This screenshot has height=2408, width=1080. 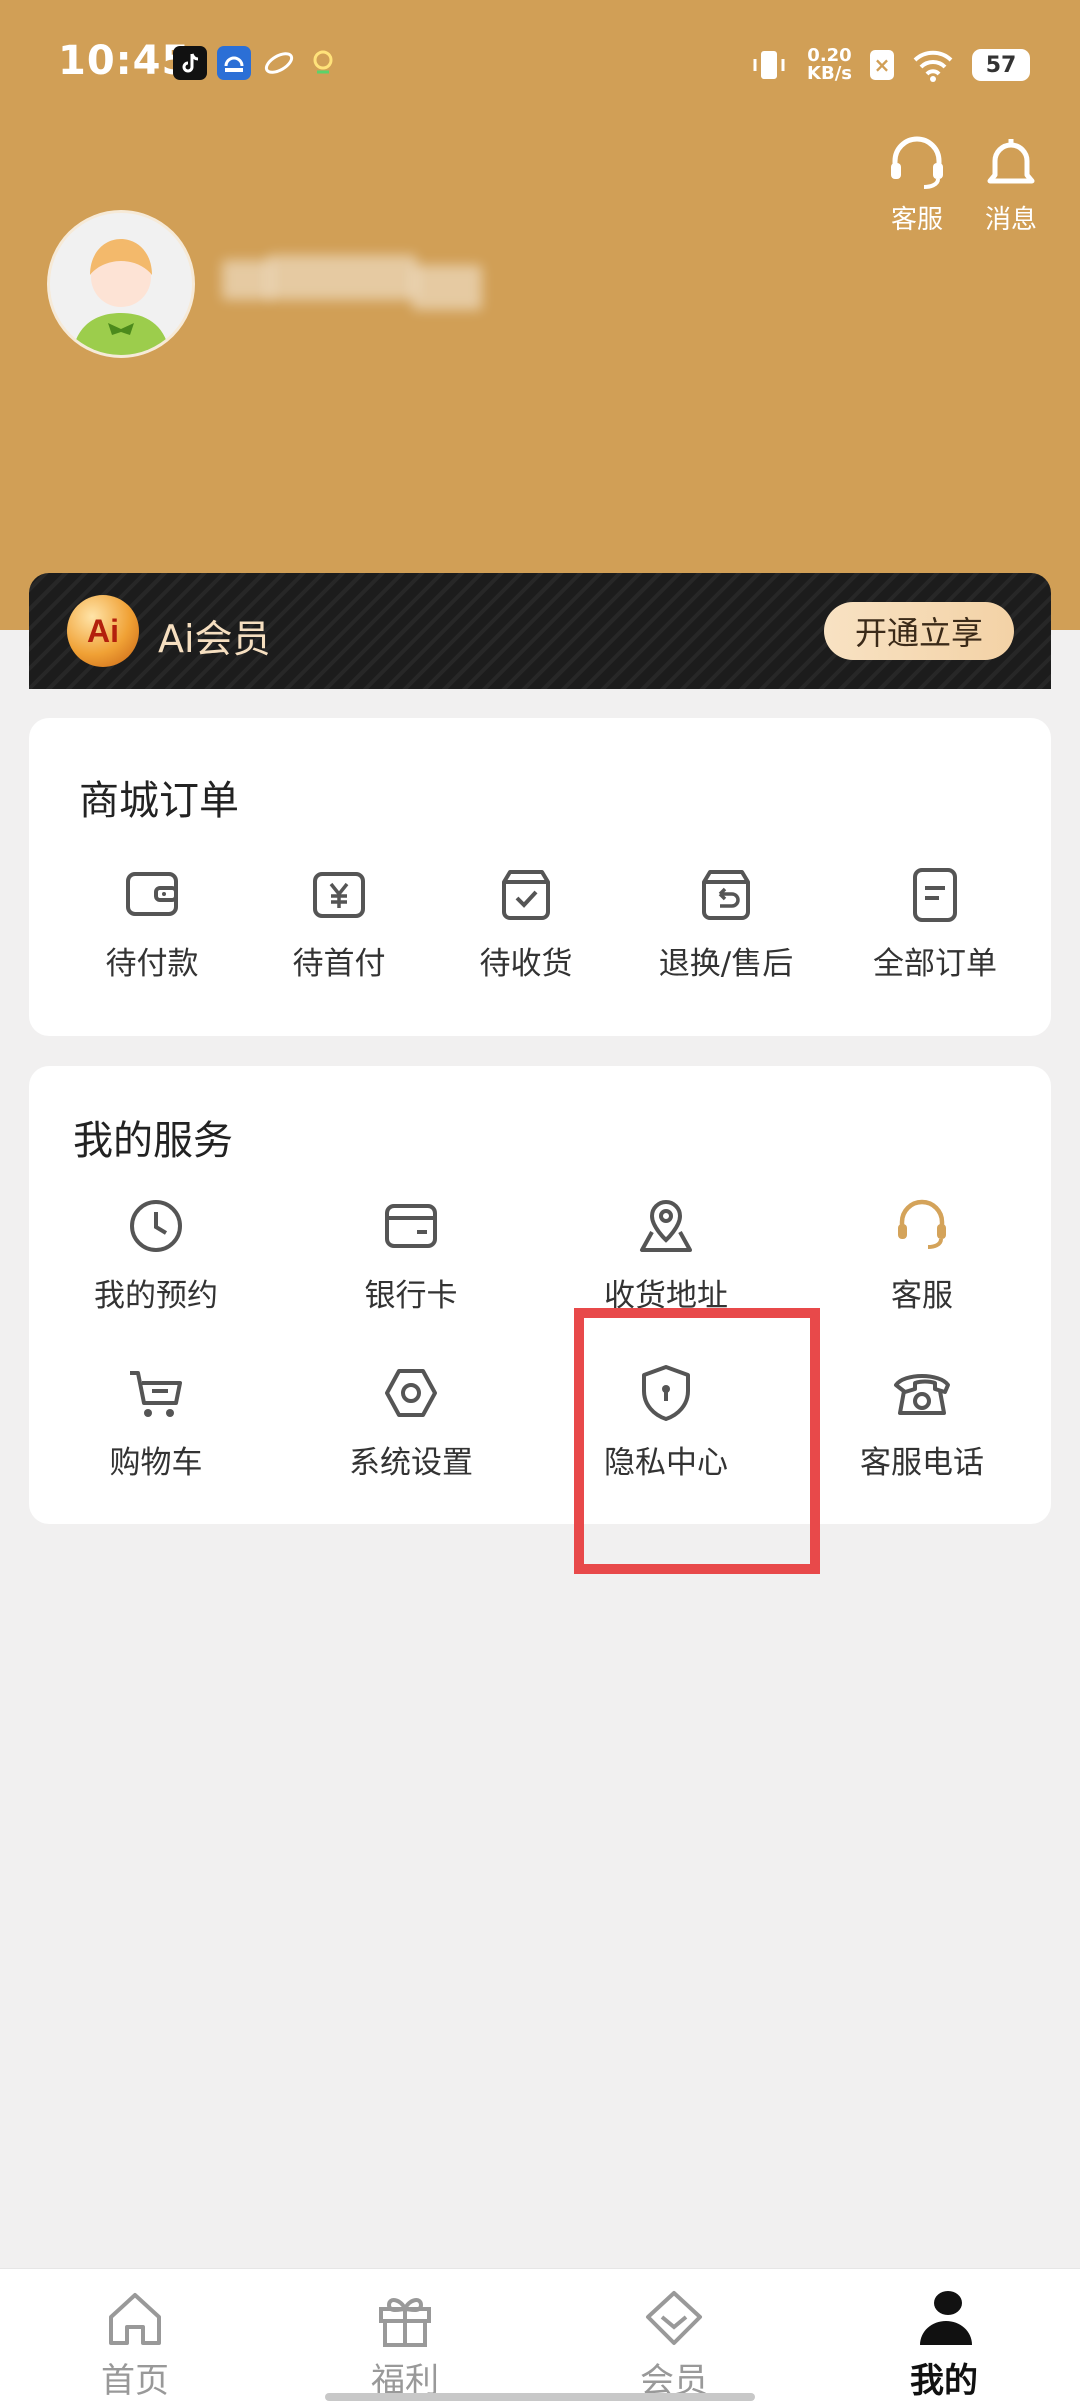 What do you see at coordinates (674, 2318) in the screenshot?
I see `diamond-icon` at bounding box center [674, 2318].